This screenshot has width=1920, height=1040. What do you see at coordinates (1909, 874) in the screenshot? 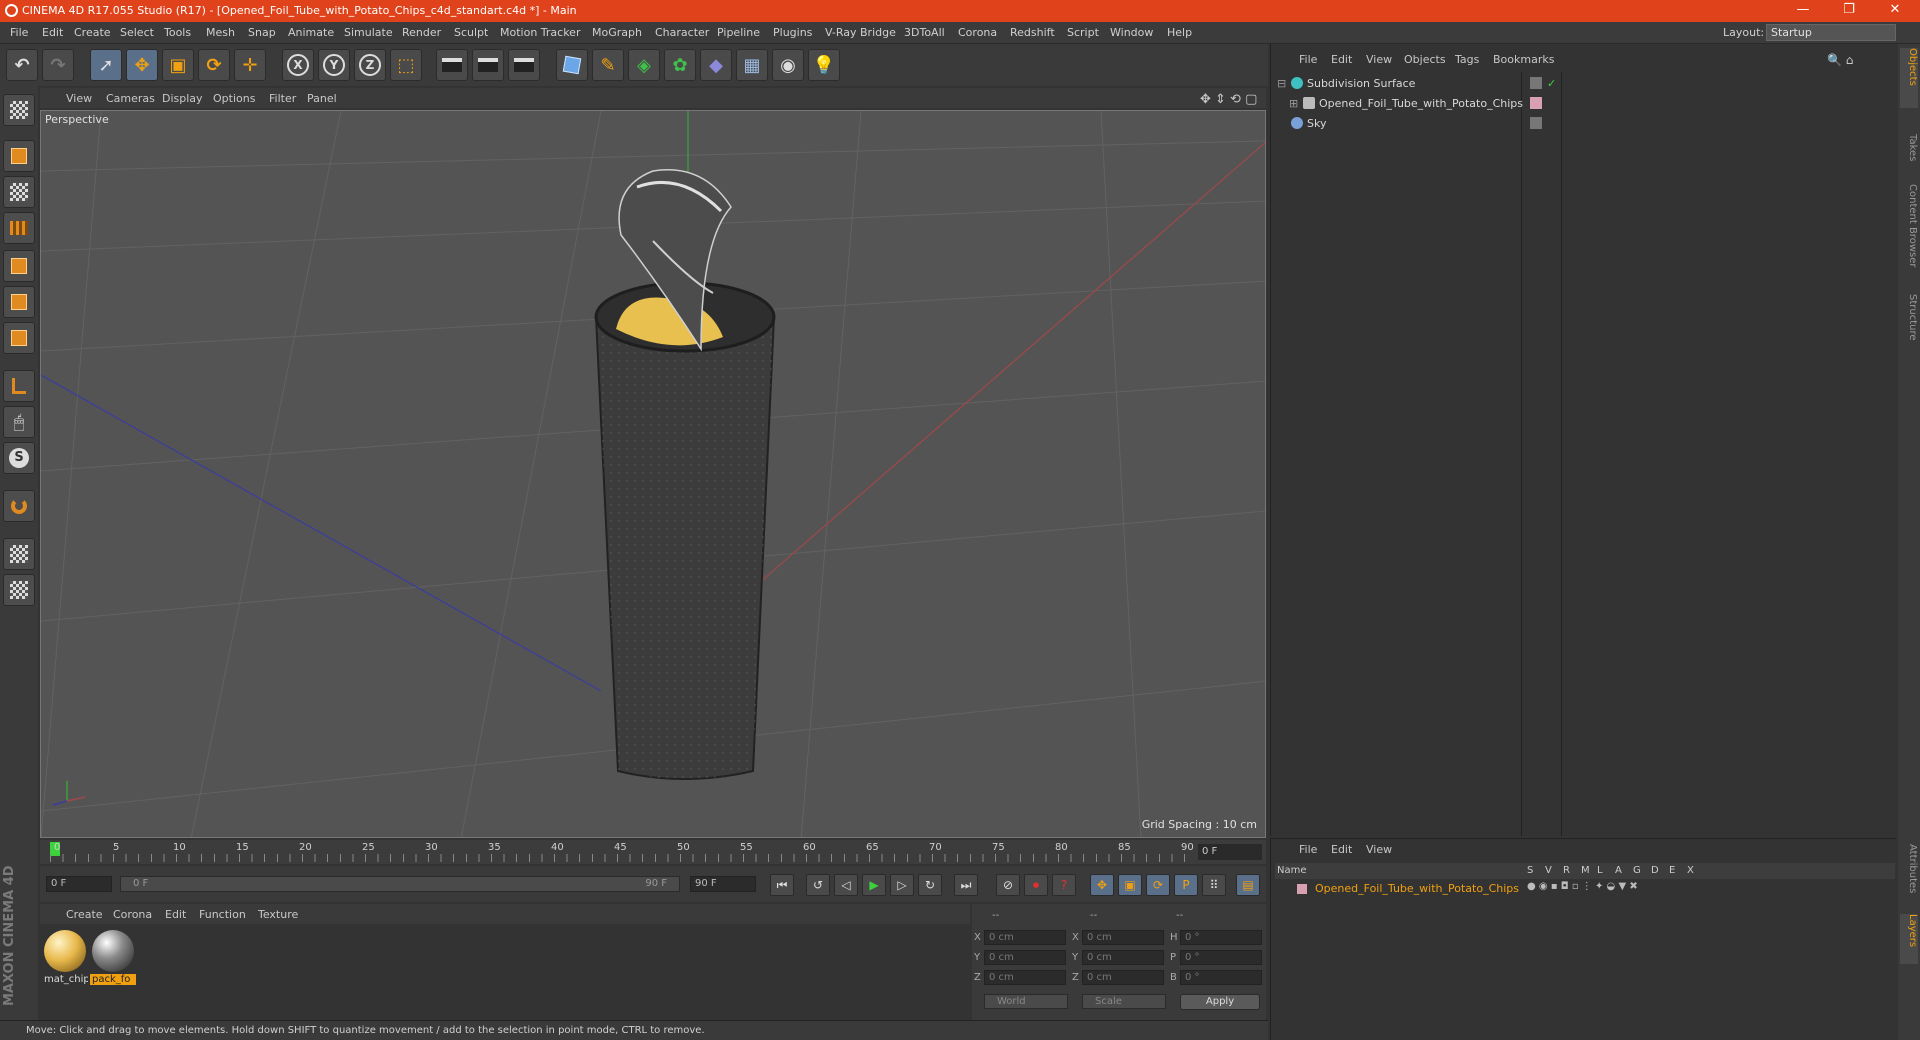
I see `tab-attributes: Attributes` at bounding box center [1909, 874].